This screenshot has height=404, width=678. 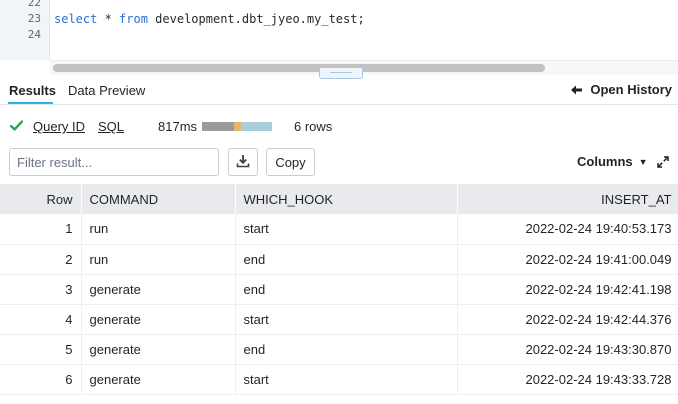 I want to click on insert-at-cell: 2022-02-24 19:40:53.173, so click(x=567, y=229).